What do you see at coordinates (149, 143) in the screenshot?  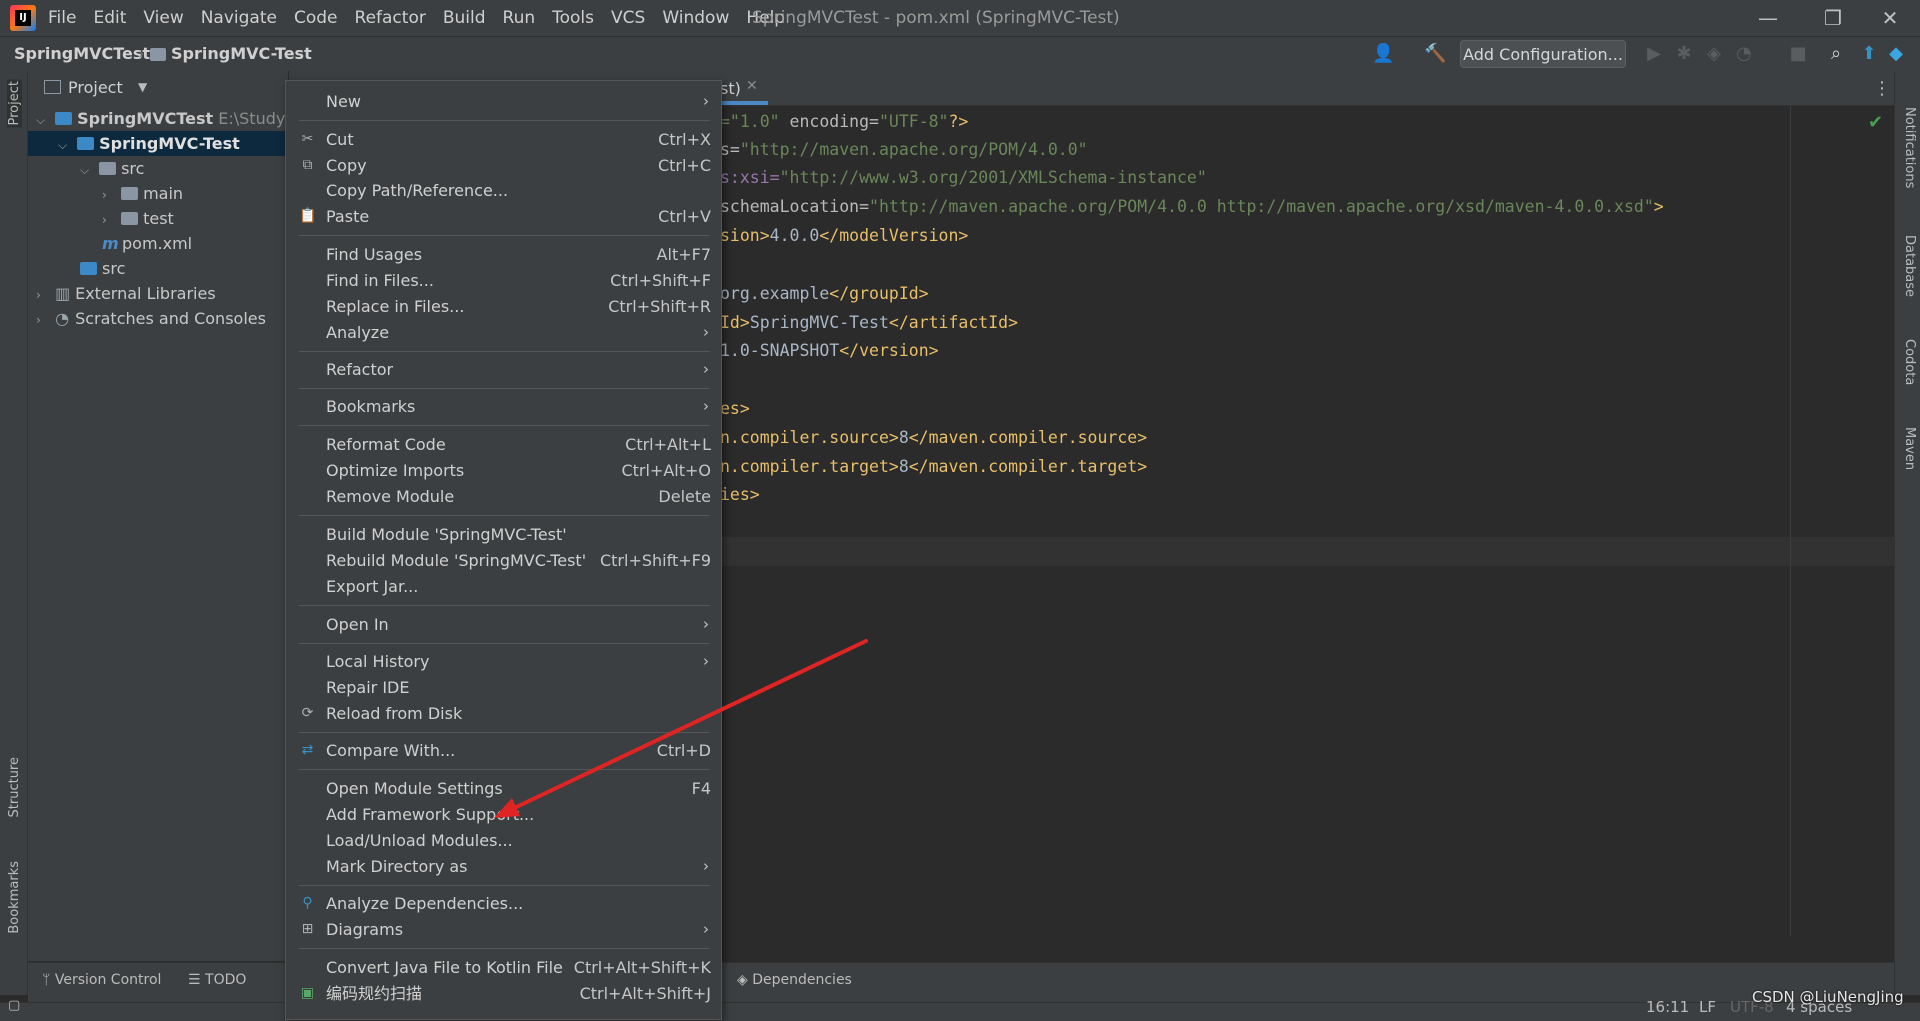 I see `tree-item-module: ⌵ SpringMVC-Test` at bounding box center [149, 143].